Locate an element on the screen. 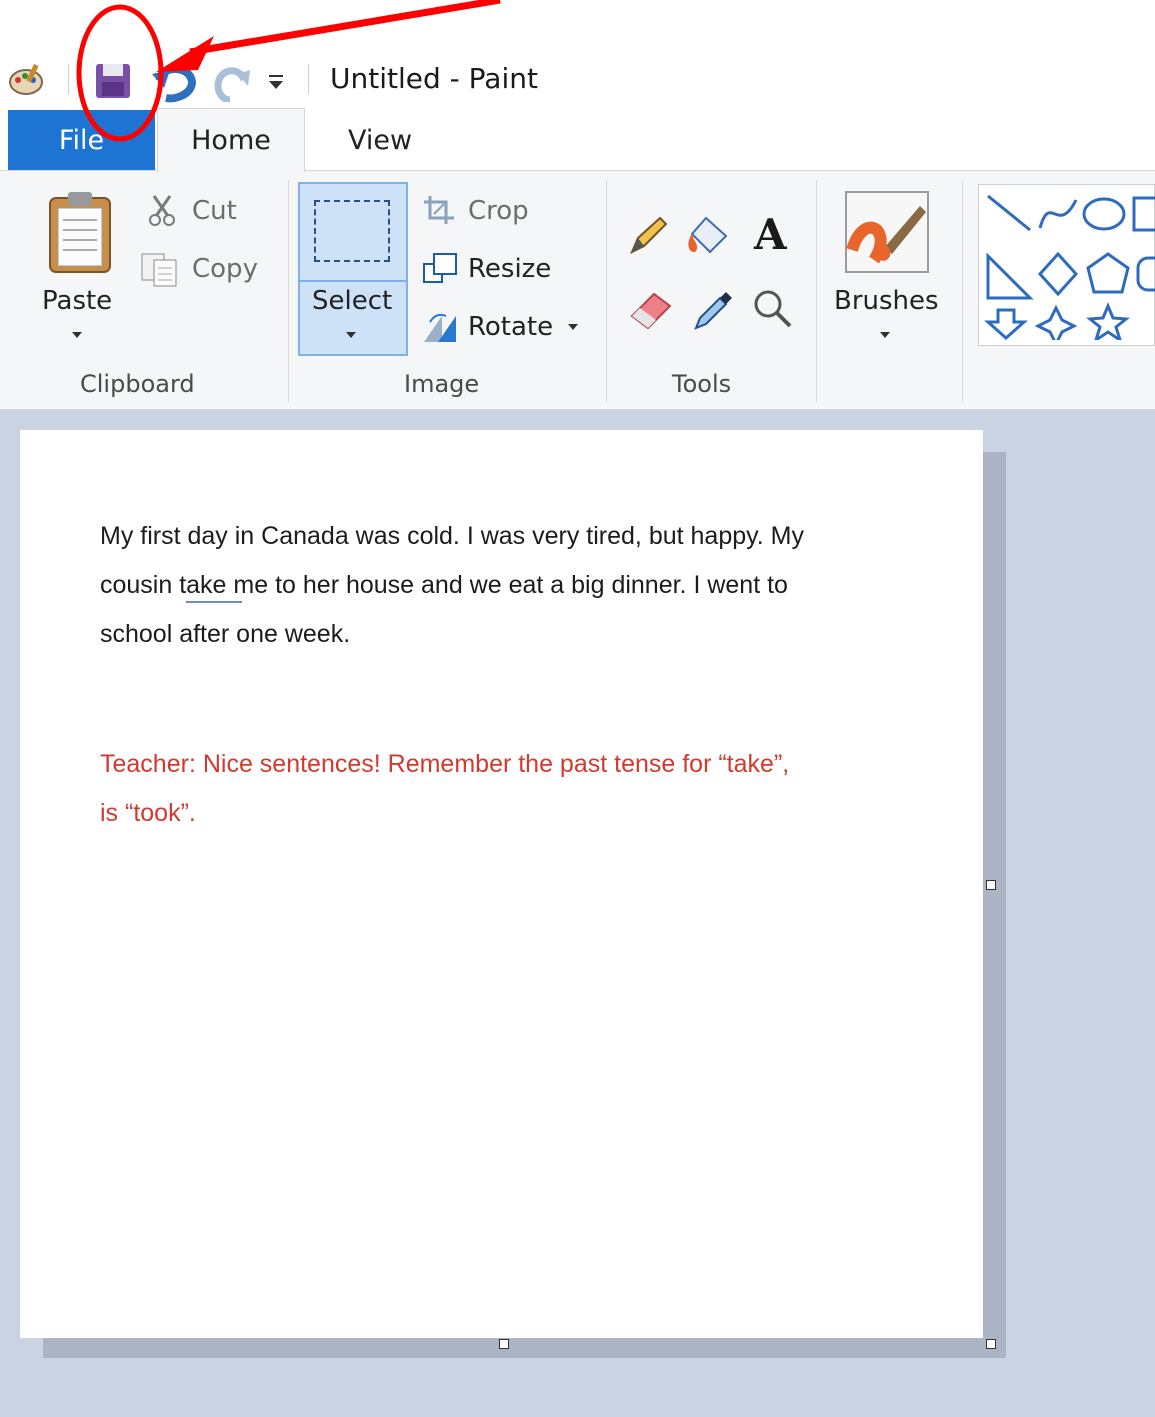 This screenshot has height=1417, width=1155. paste-icon is located at coordinates (80, 232).